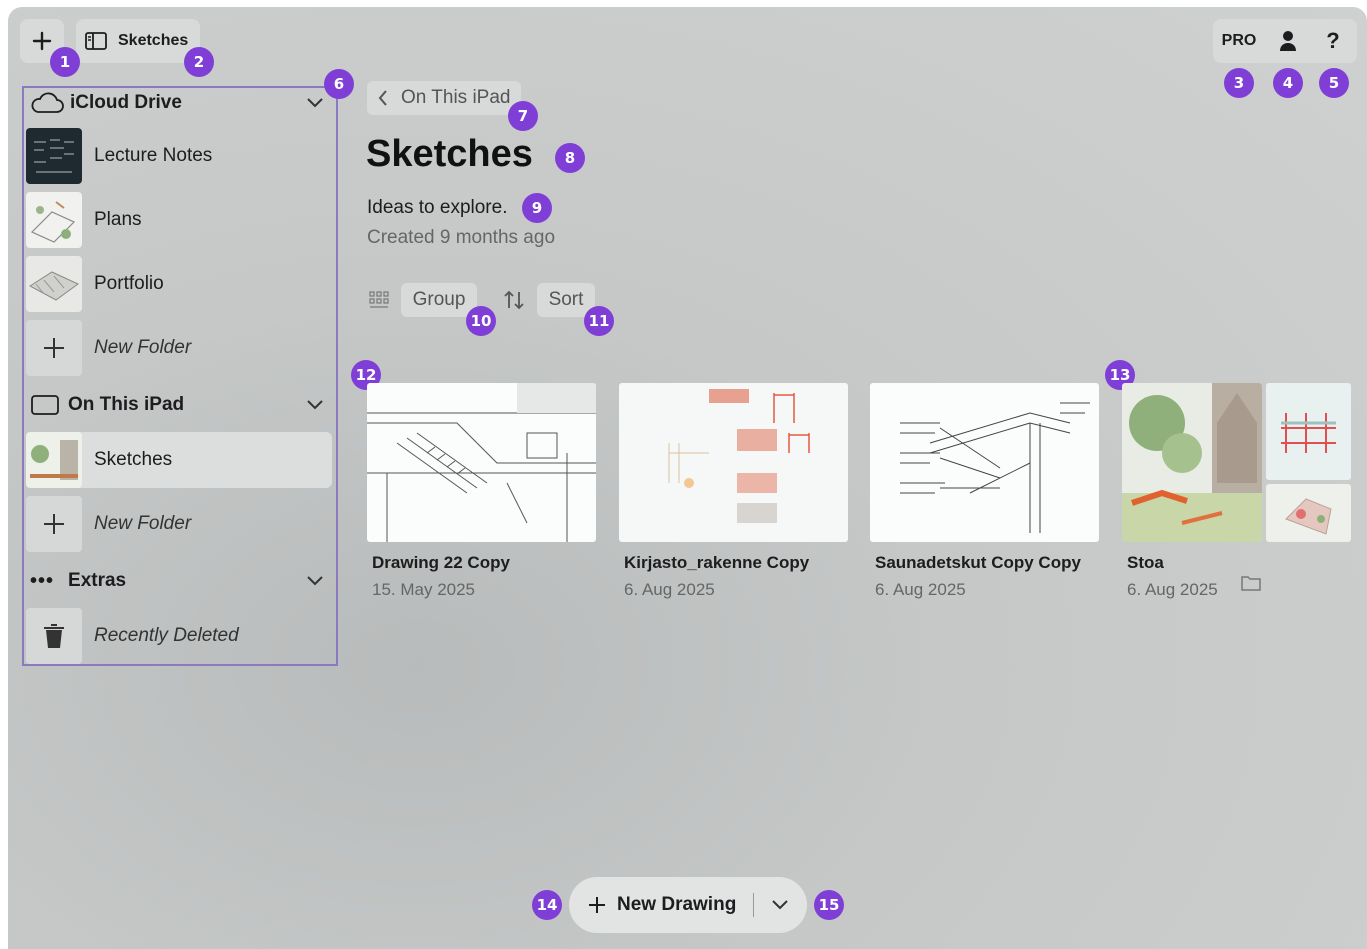 The height and width of the screenshot is (949, 1367). I want to click on group-button: Group, so click(439, 300).